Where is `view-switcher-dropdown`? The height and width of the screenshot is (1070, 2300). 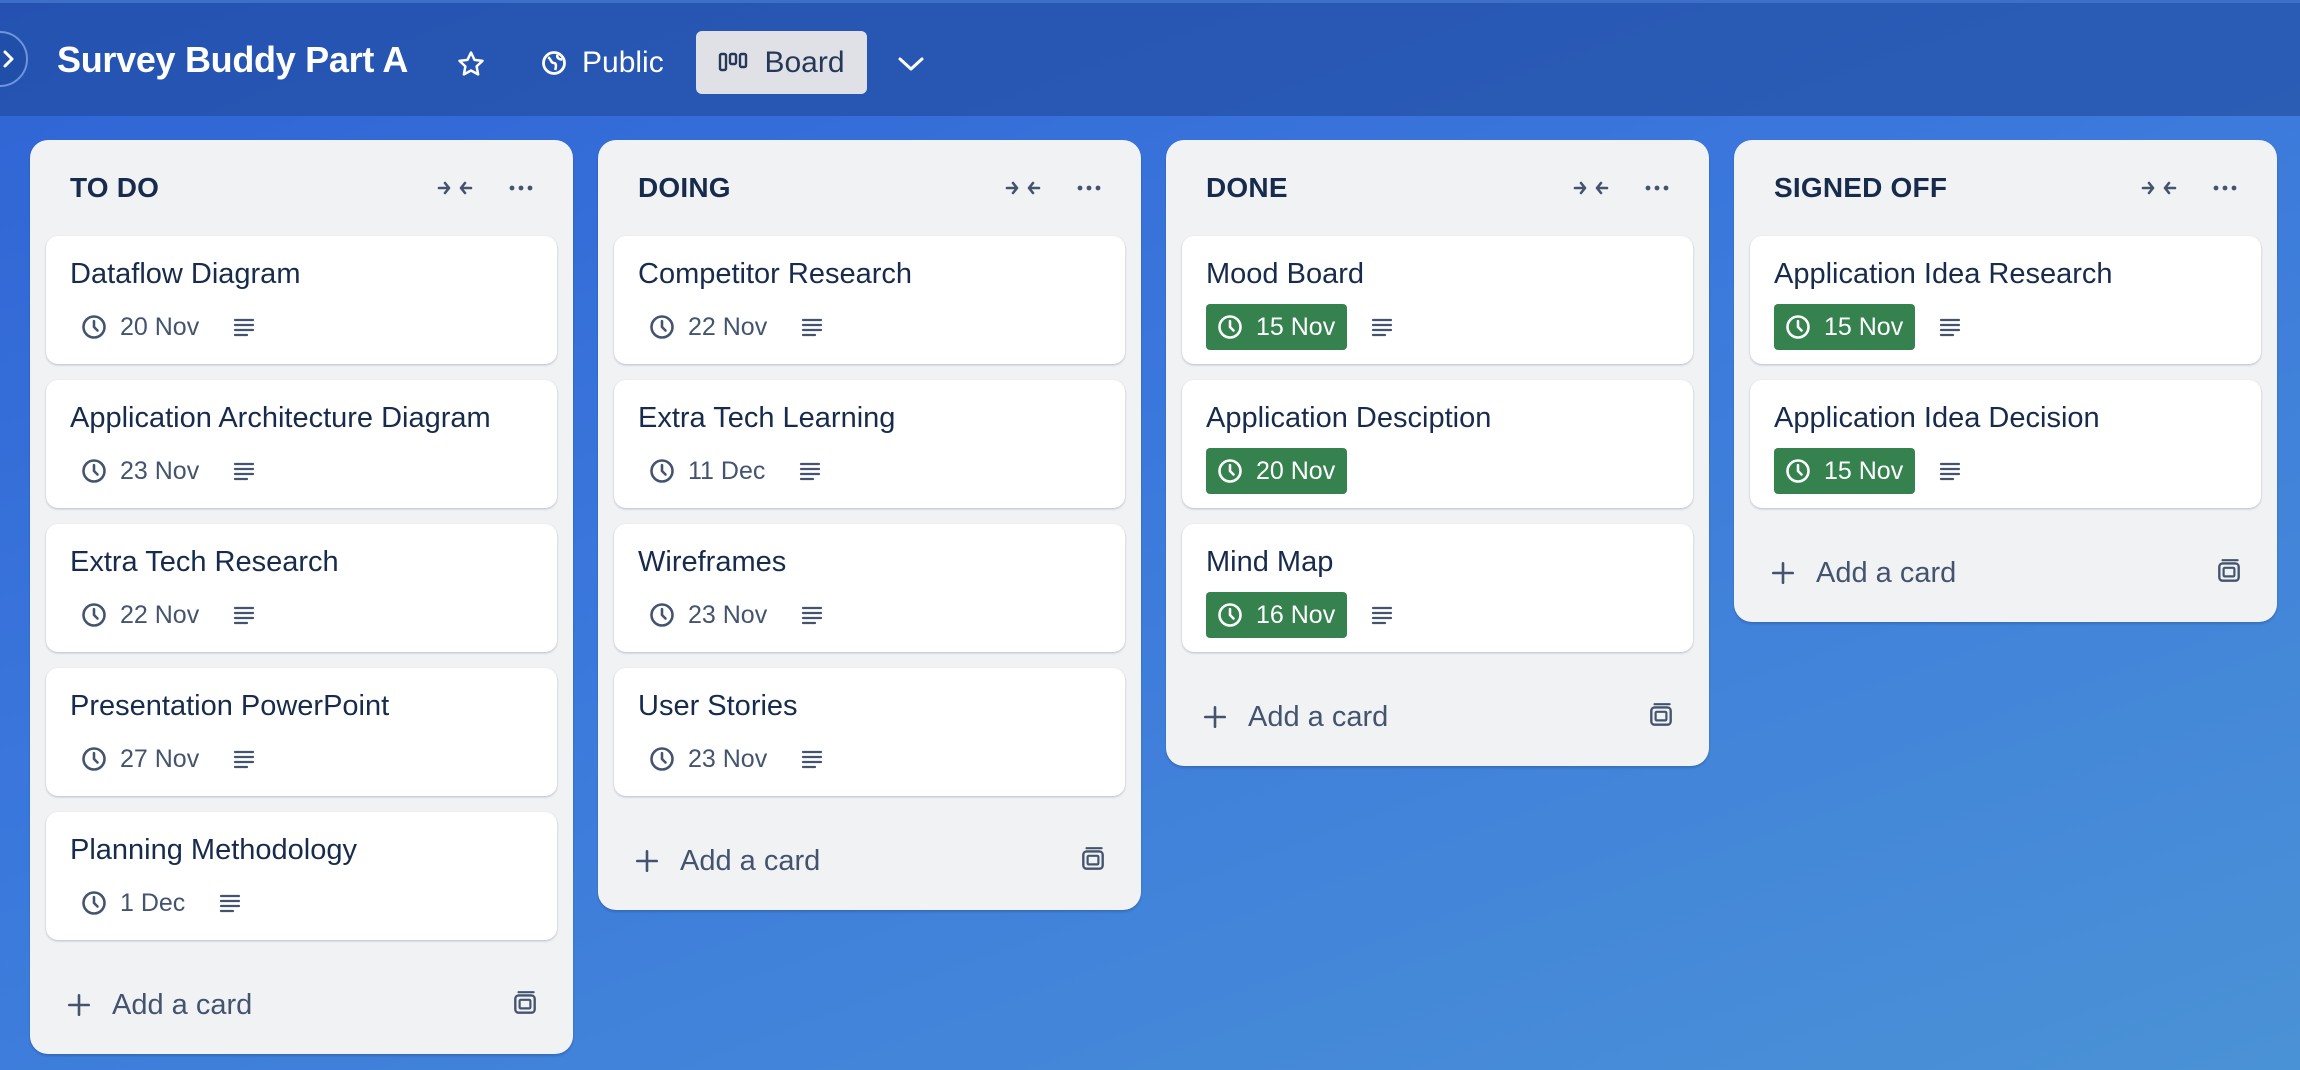
view-switcher-dropdown is located at coordinates (911, 64).